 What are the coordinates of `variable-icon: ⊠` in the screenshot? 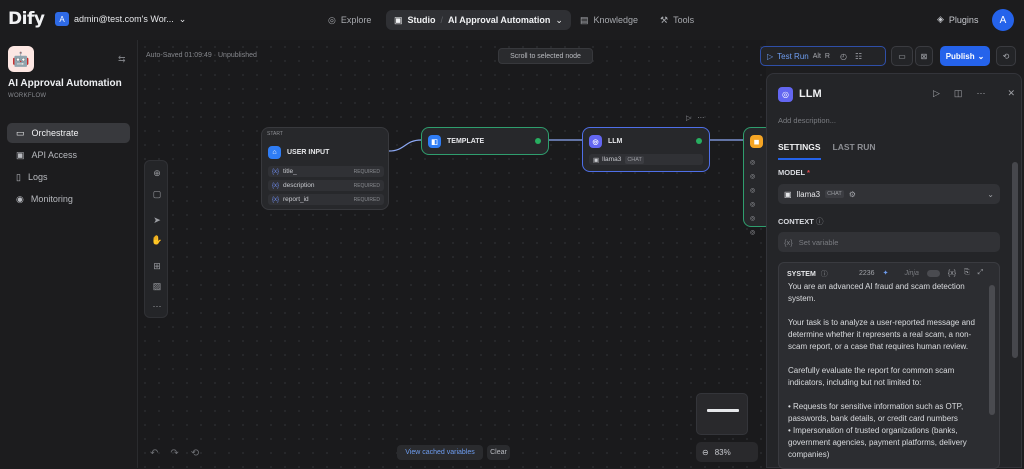 It's located at (924, 56).